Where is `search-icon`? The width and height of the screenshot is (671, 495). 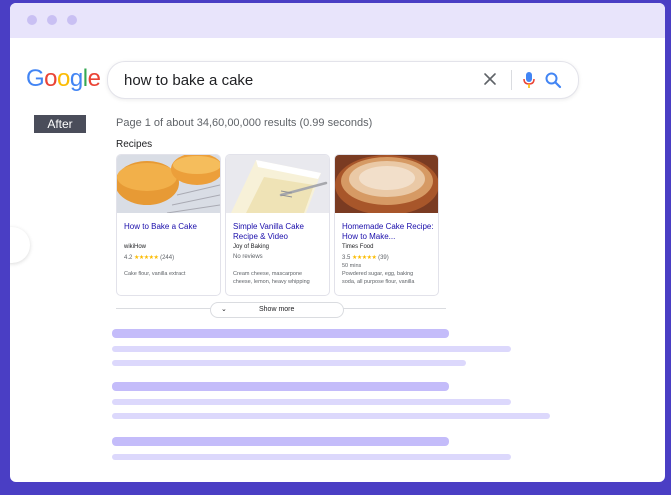 search-icon is located at coordinates (553, 80).